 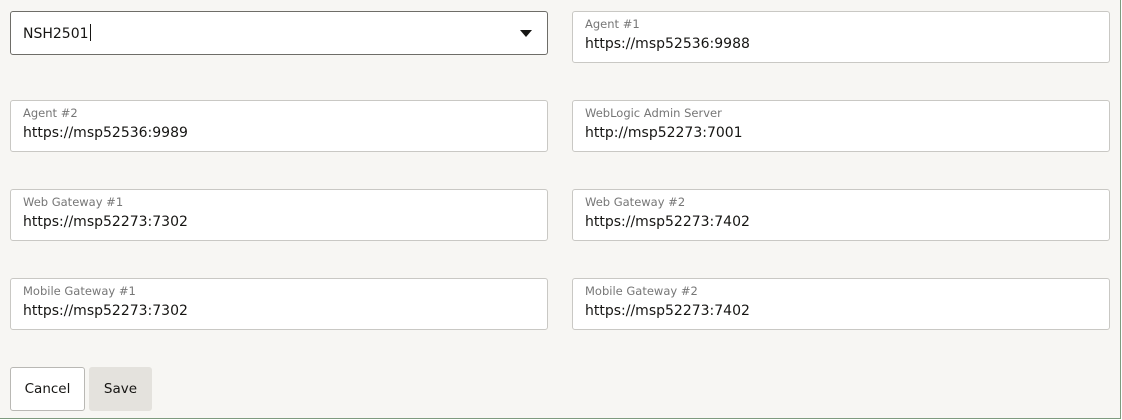 What do you see at coordinates (105, 311) in the screenshot?
I see `mobile-gateway-1-value: https://msp52273:7302` at bounding box center [105, 311].